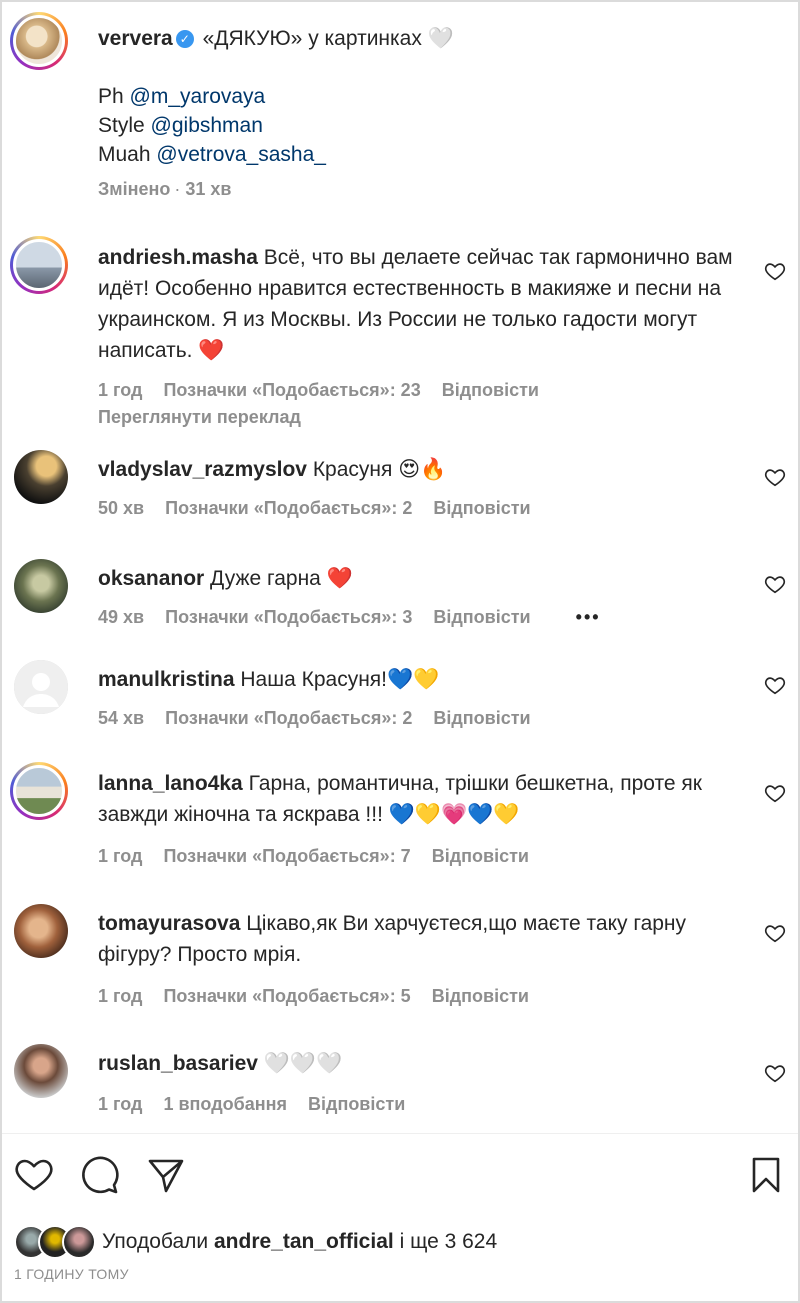 The width and height of the screenshot is (800, 1303). What do you see at coordinates (166, 679) in the screenshot?
I see `comment-username: manulkristina` at bounding box center [166, 679].